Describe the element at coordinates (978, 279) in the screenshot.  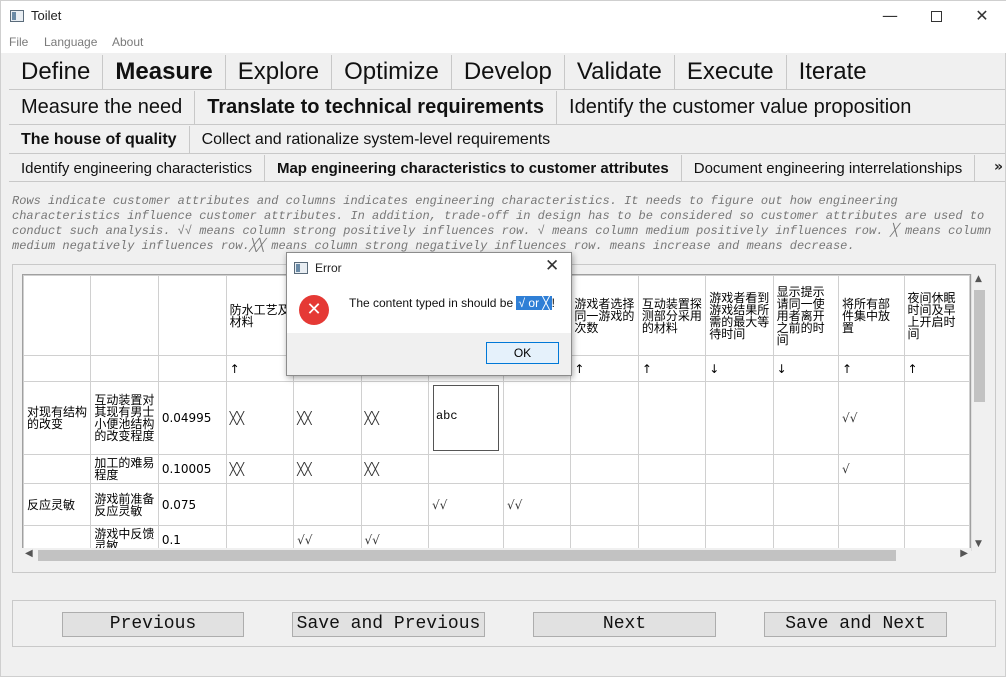
I see `scroll-up-icon: ▲` at that location.